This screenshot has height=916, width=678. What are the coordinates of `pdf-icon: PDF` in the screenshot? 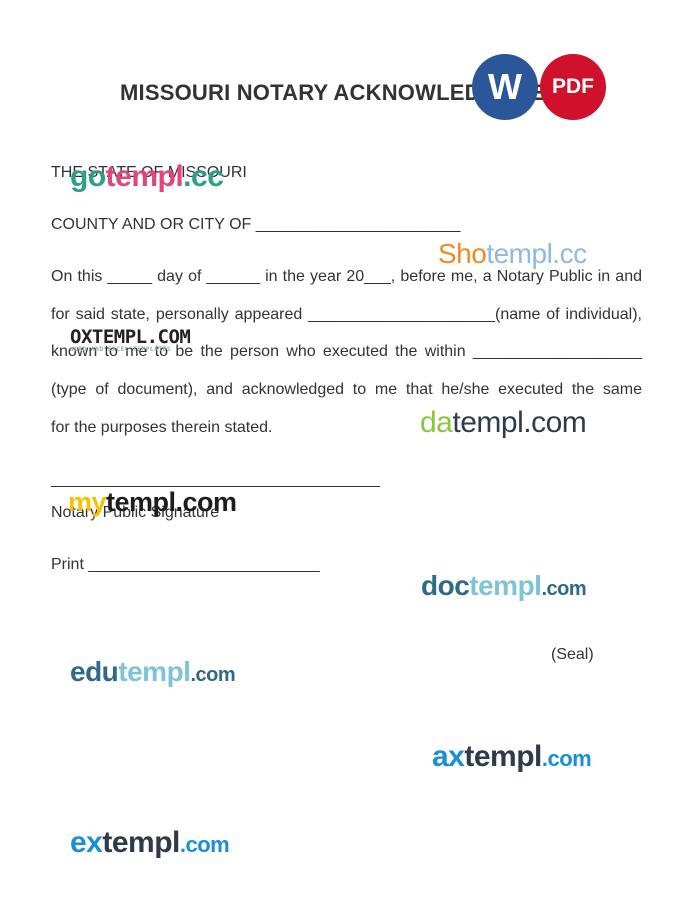 It's located at (573, 87).